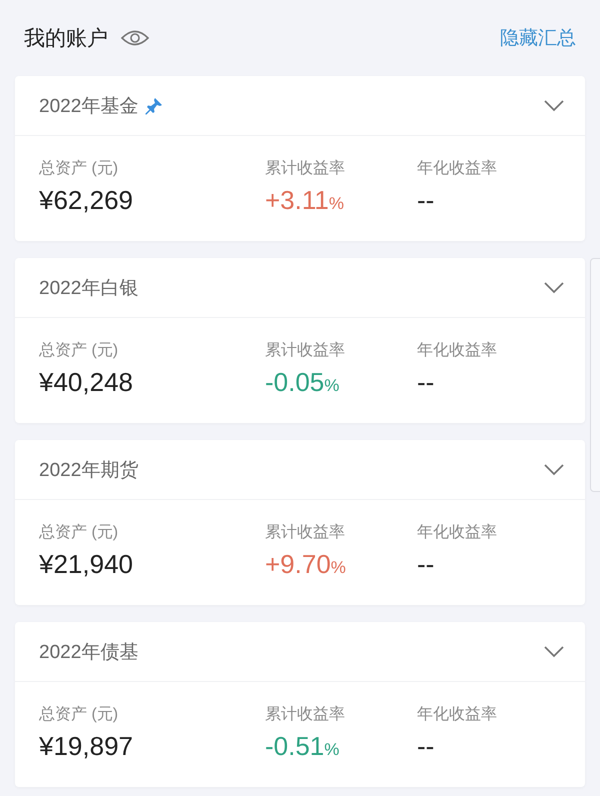 The width and height of the screenshot is (600, 796). What do you see at coordinates (88, 288) in the screenshot?
I see `account-name: 2022年白银` at bounding box center [88, 288].